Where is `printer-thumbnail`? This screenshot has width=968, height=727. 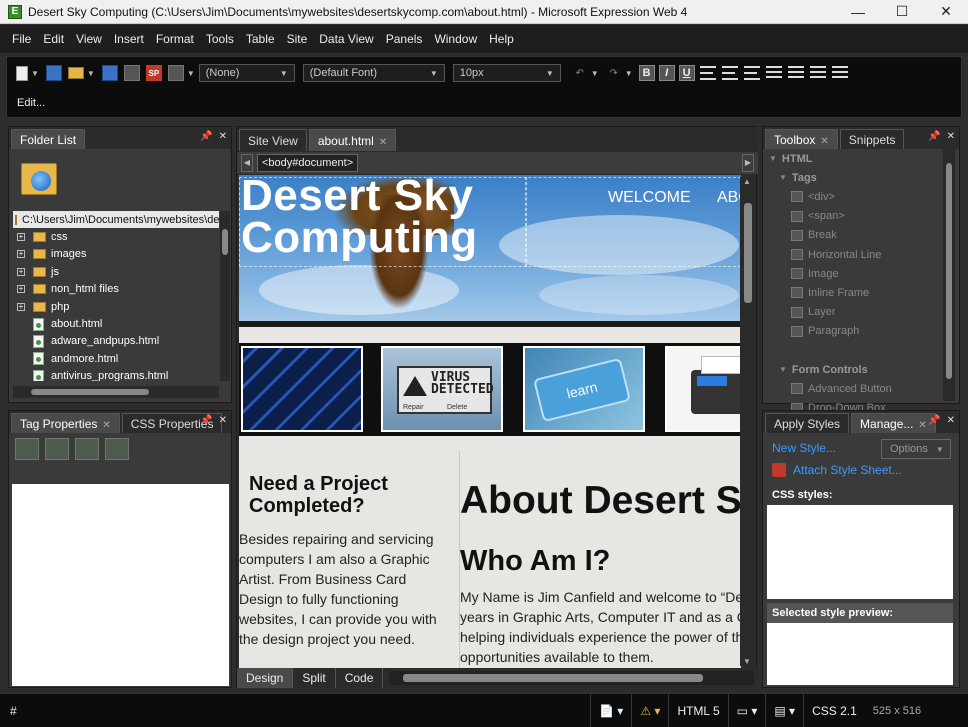
printer-thumbnail is located at coordinates (703, 389).